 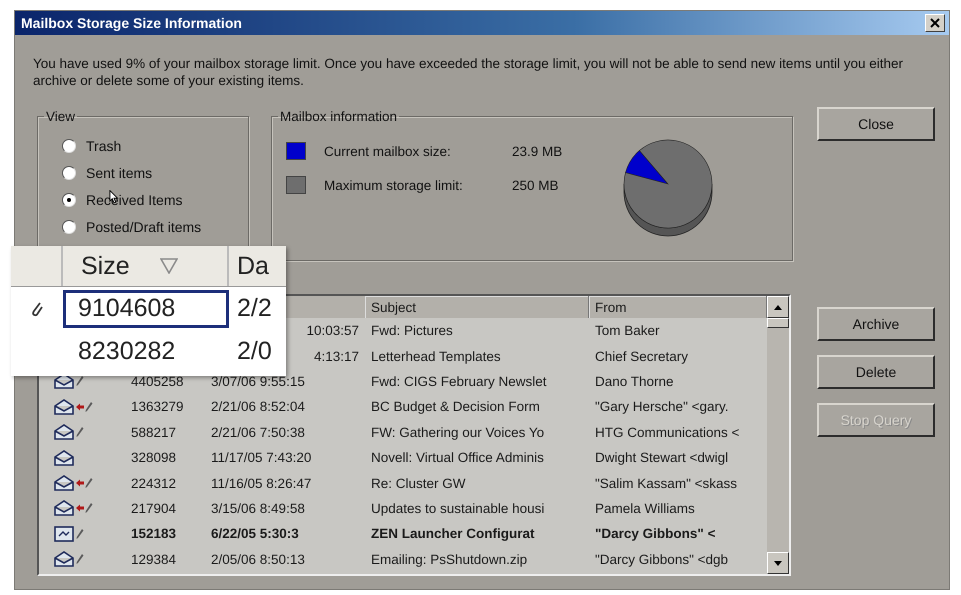 What do you see at coordinates (154, 559) in the screenshot?
I see `table-cell-text: 129384` at bounding box center [154, 559].